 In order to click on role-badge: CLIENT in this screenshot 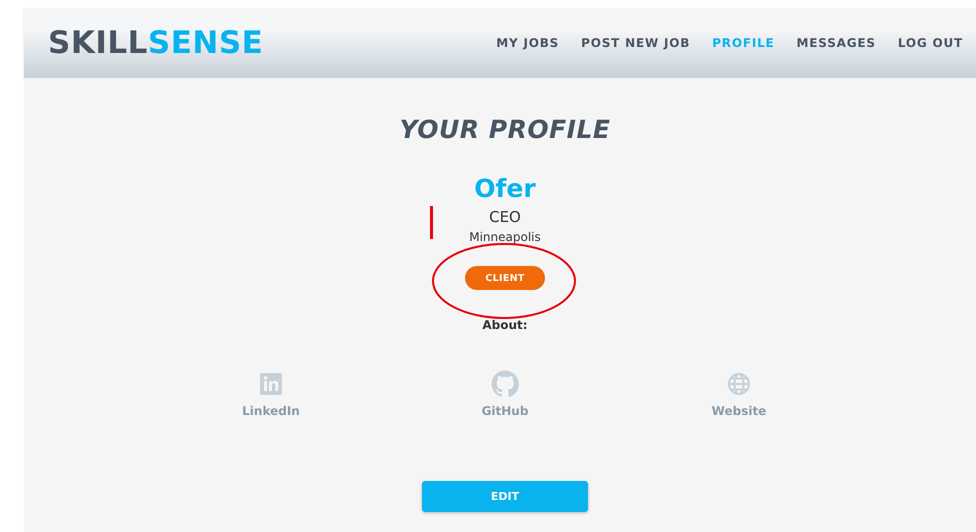, I will do `click(505, 278)`.